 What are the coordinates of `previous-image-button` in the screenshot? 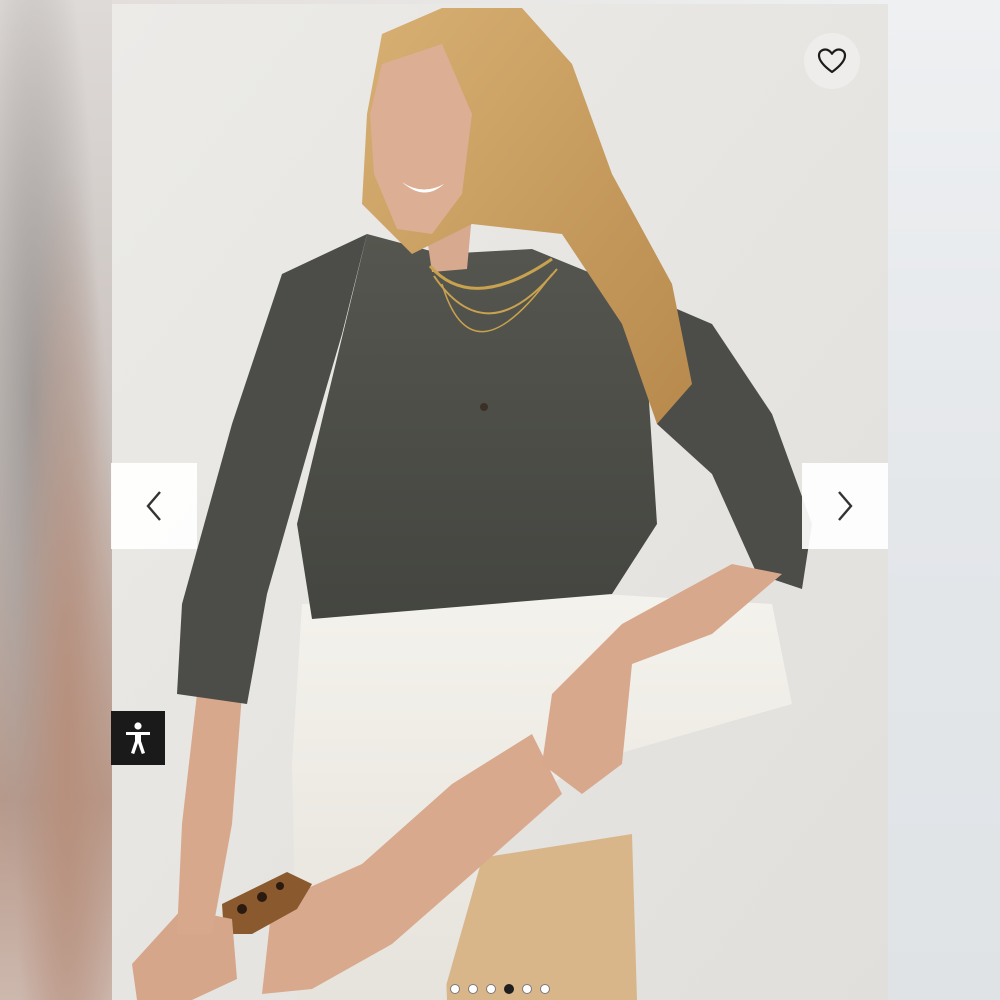 It's located at (154, 506).